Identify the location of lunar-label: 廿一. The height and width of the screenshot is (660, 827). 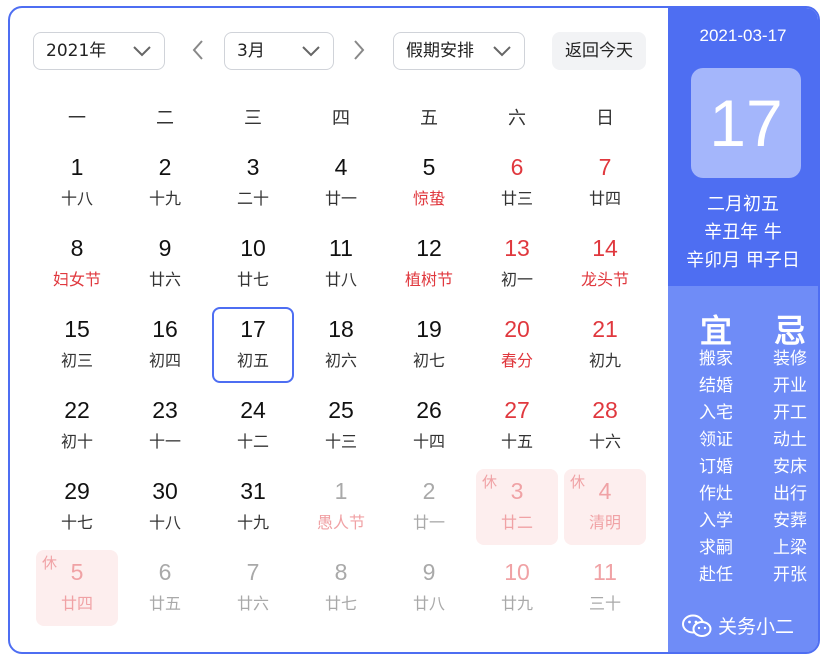
(428, 522).